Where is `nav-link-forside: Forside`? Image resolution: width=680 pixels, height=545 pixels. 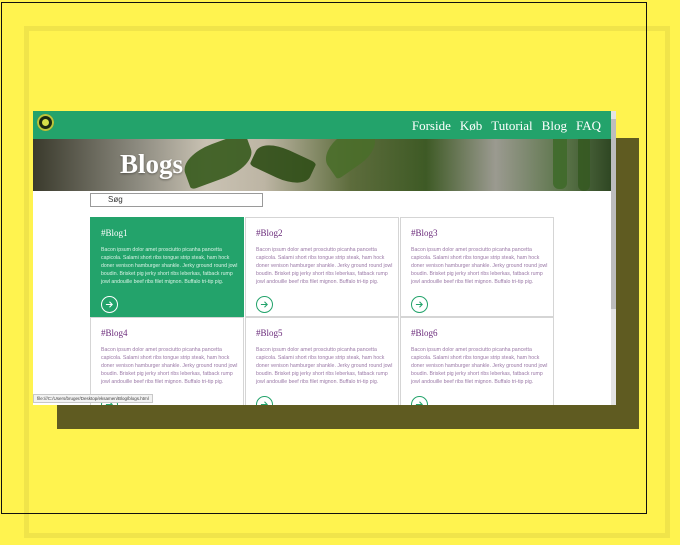
nav-link-forside: Forside is located at coordinates (431, 126).